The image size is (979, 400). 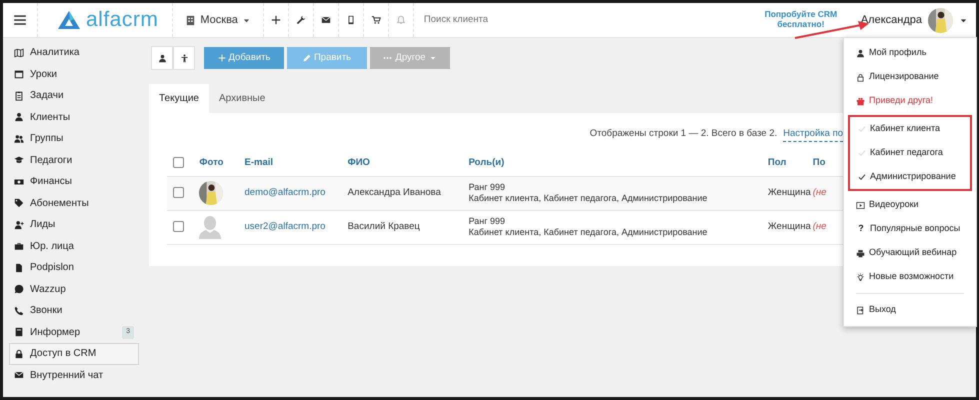 What do you see at coordinates (819, 162) in the screenshot?
I see `column-header: По` at bounding box center [819, 162].